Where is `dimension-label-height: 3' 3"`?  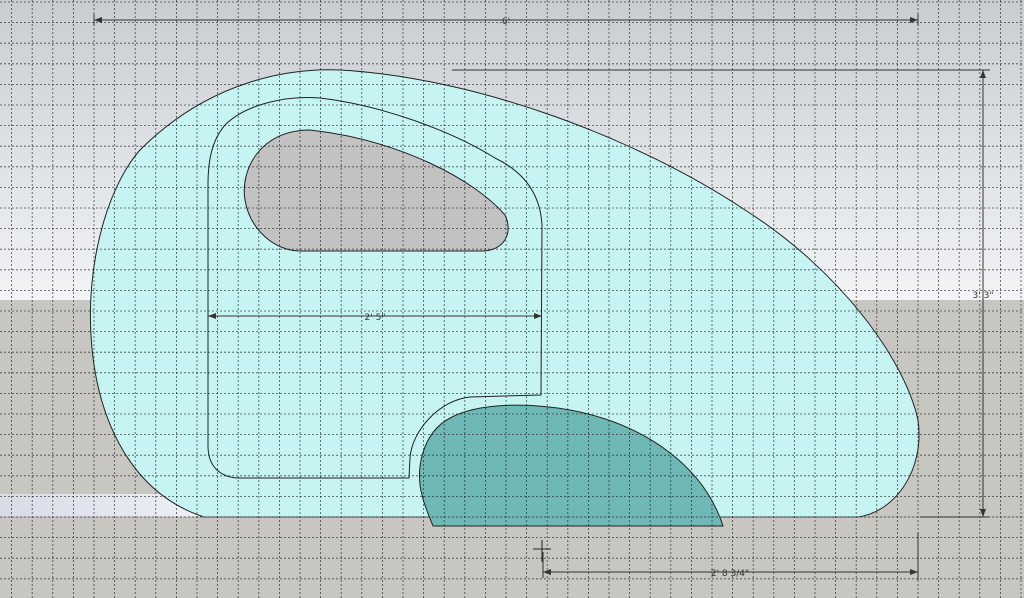
dimension-label-height: 3' 3" is located at coordinates (983, 296).